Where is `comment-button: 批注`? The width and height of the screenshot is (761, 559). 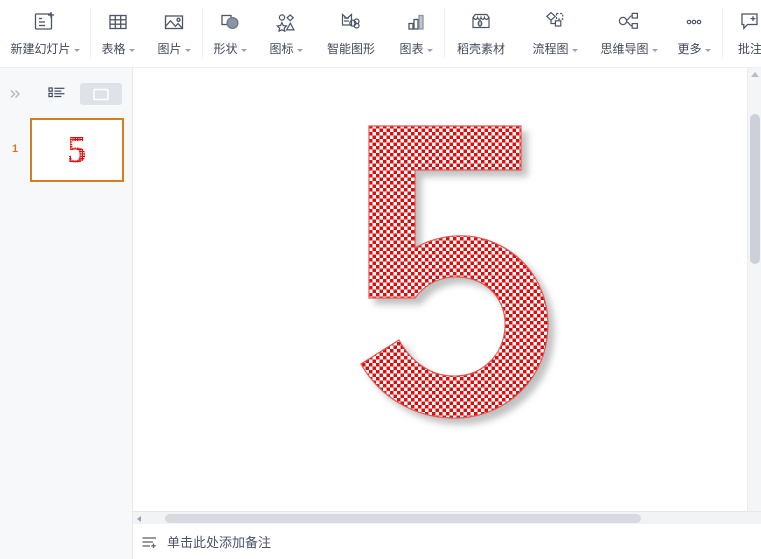 comment-button: 批注 is located at coordinates (741, 33).